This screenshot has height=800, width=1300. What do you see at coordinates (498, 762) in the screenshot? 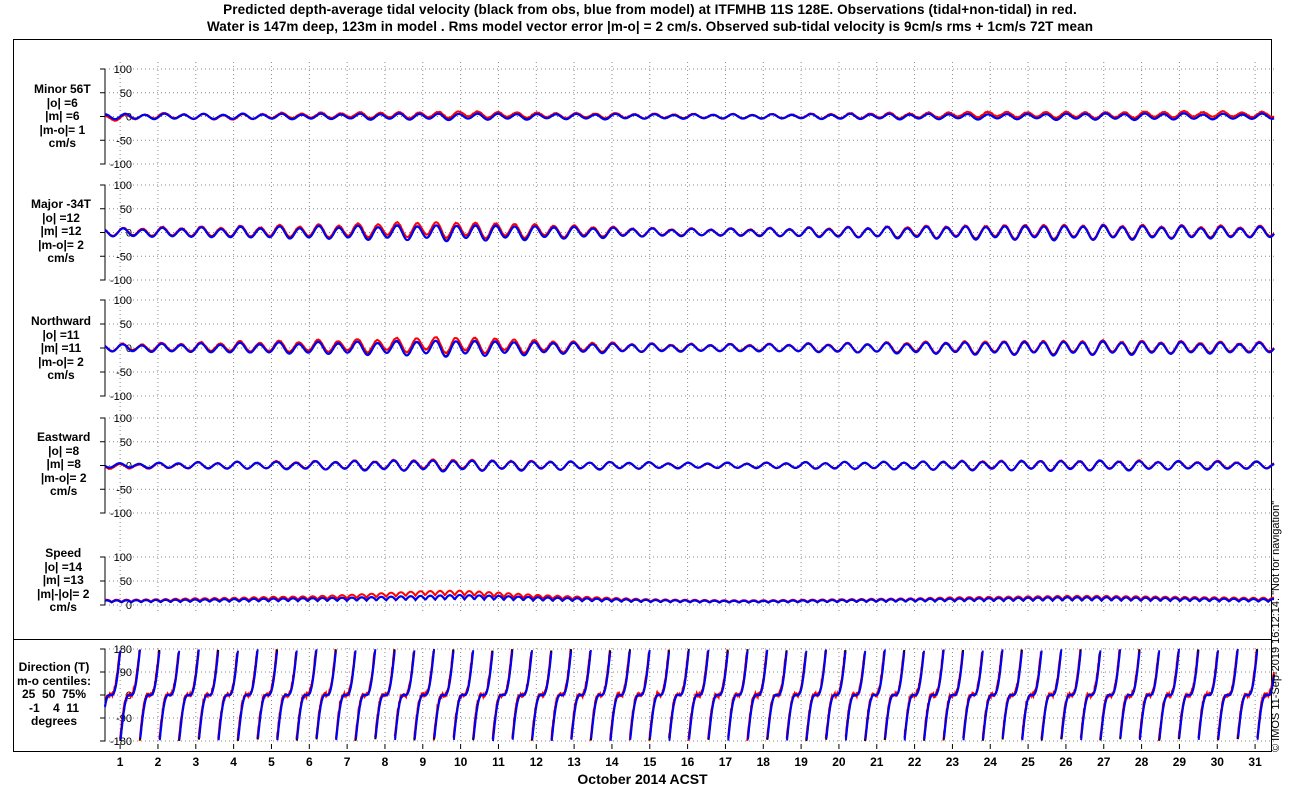
I see `x-tick-label: 11` at bounding box center [498, 762].